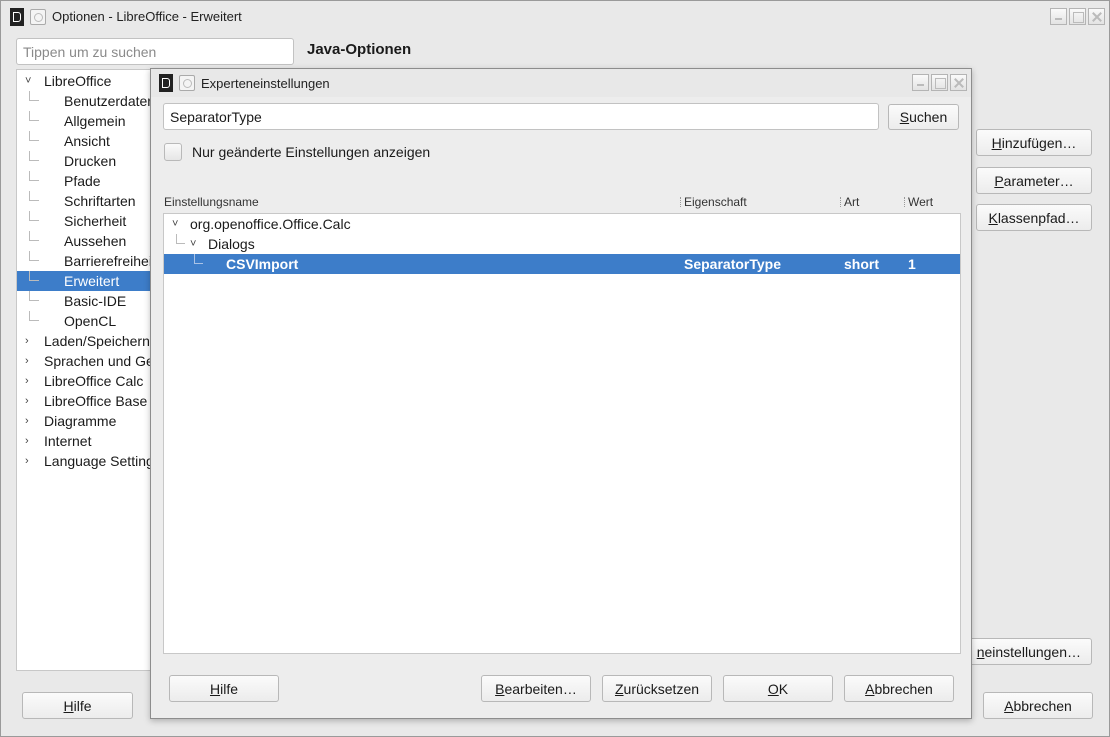 The image size is (1110, 737). What do you see at coordinates (715, 202) in the screenshot?
I see `column-header-property: Eigenschaft` at bounding box center [715, 202].